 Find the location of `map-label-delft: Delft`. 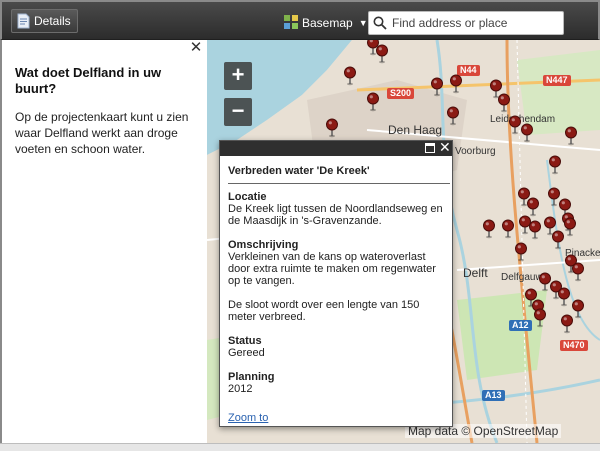

map-label-delft: Delft is located at coordinates (475, 273).